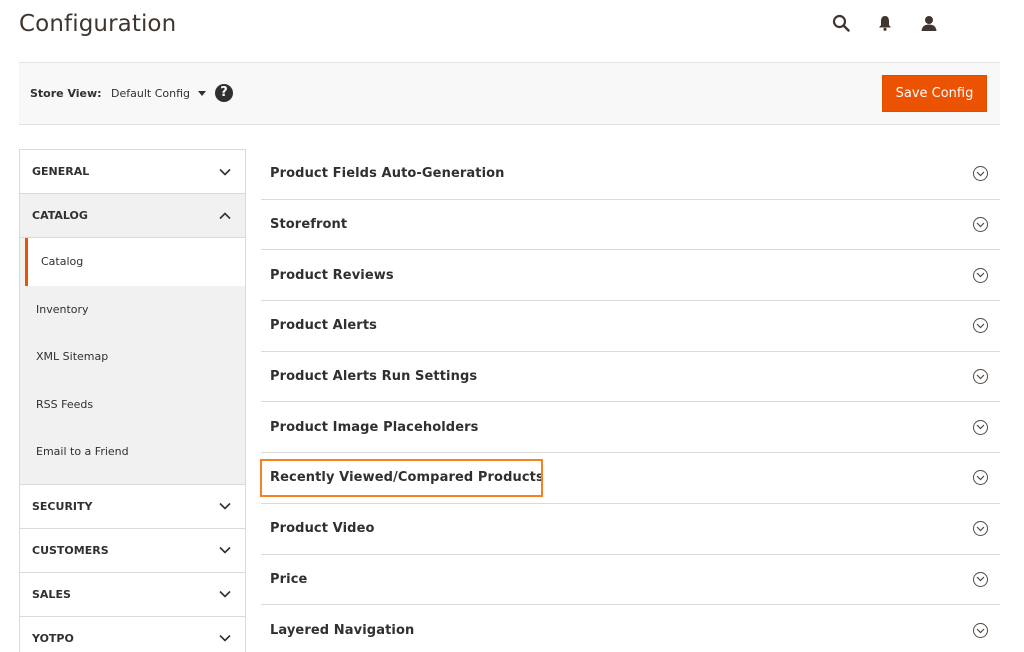 The image size is (1024, 652). I want to click on section-product-image-placeholders: Product Image Placeholders, so click(630, 428).